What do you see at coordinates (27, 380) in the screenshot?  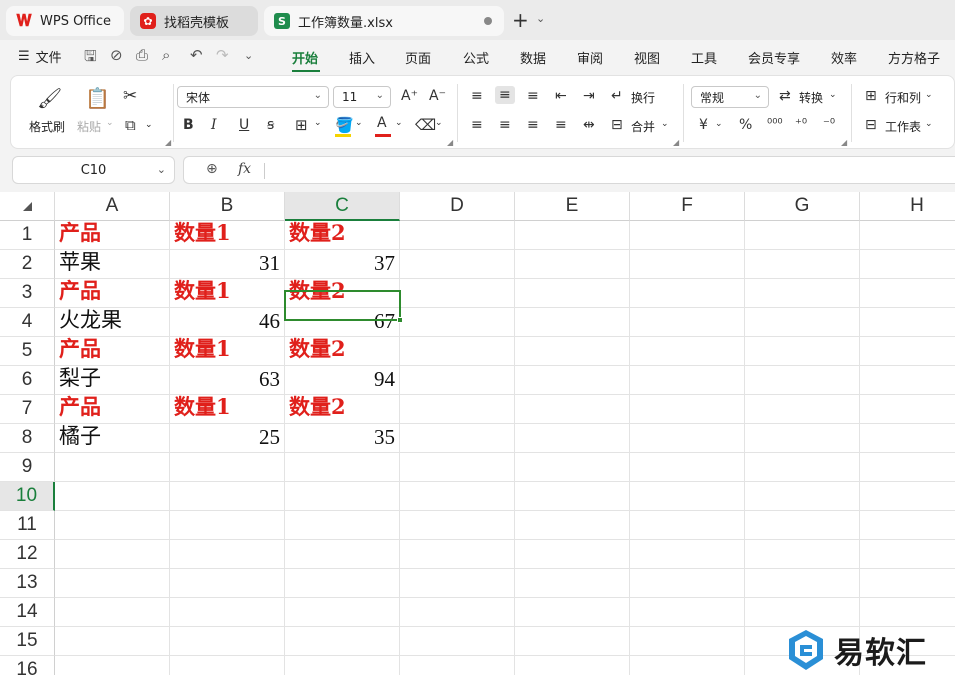 I see `row-header-6: 6` at bounding box center [27, 380].